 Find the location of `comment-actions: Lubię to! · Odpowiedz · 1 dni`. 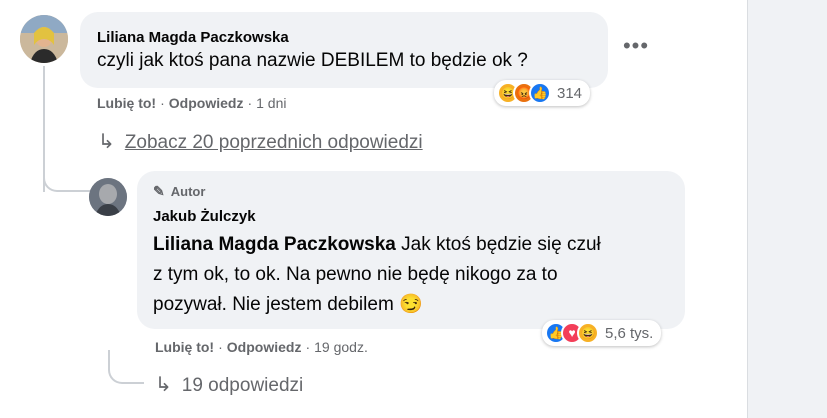

comment-actions: Lubię to! · Odpowiedz · 1 dni is located at coordinates (192, 103).